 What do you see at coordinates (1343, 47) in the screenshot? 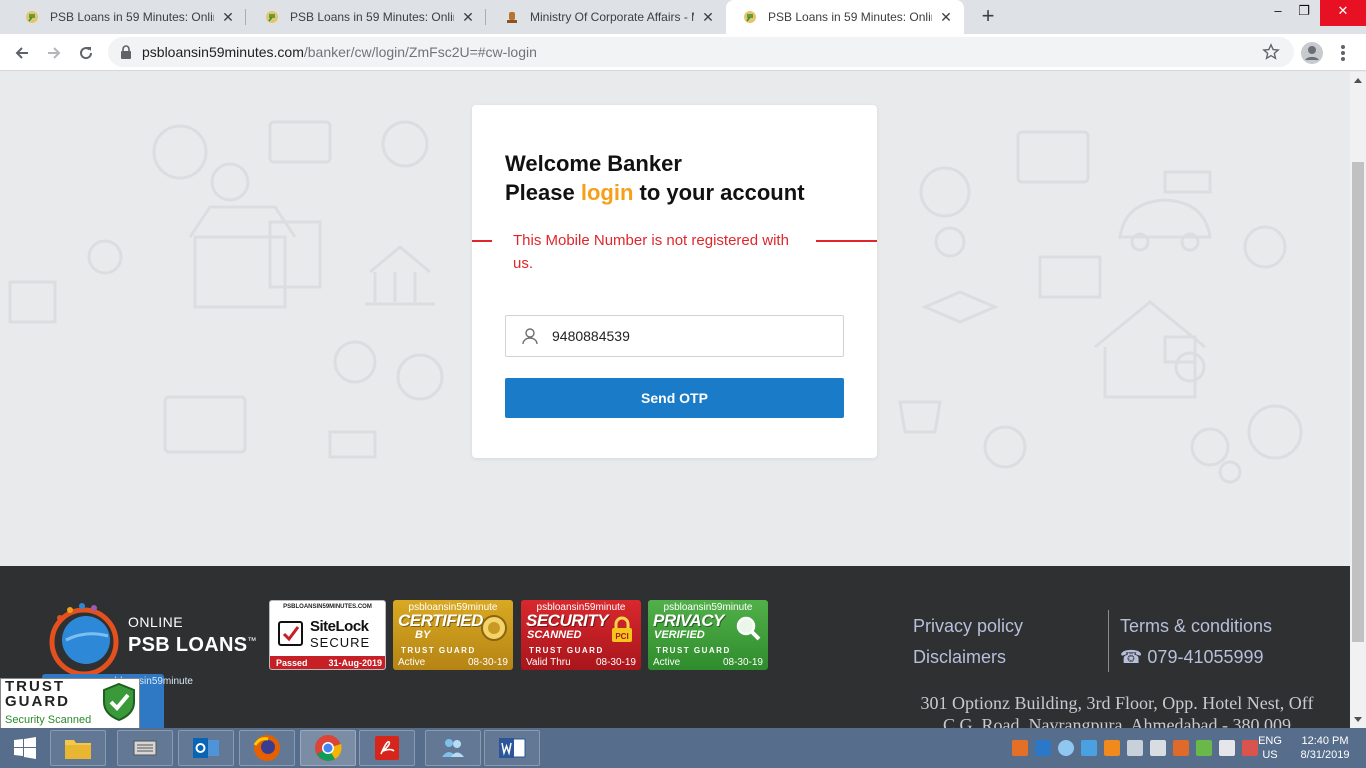
I see `menu-dot-icon` at bounding box center [1343, 47].